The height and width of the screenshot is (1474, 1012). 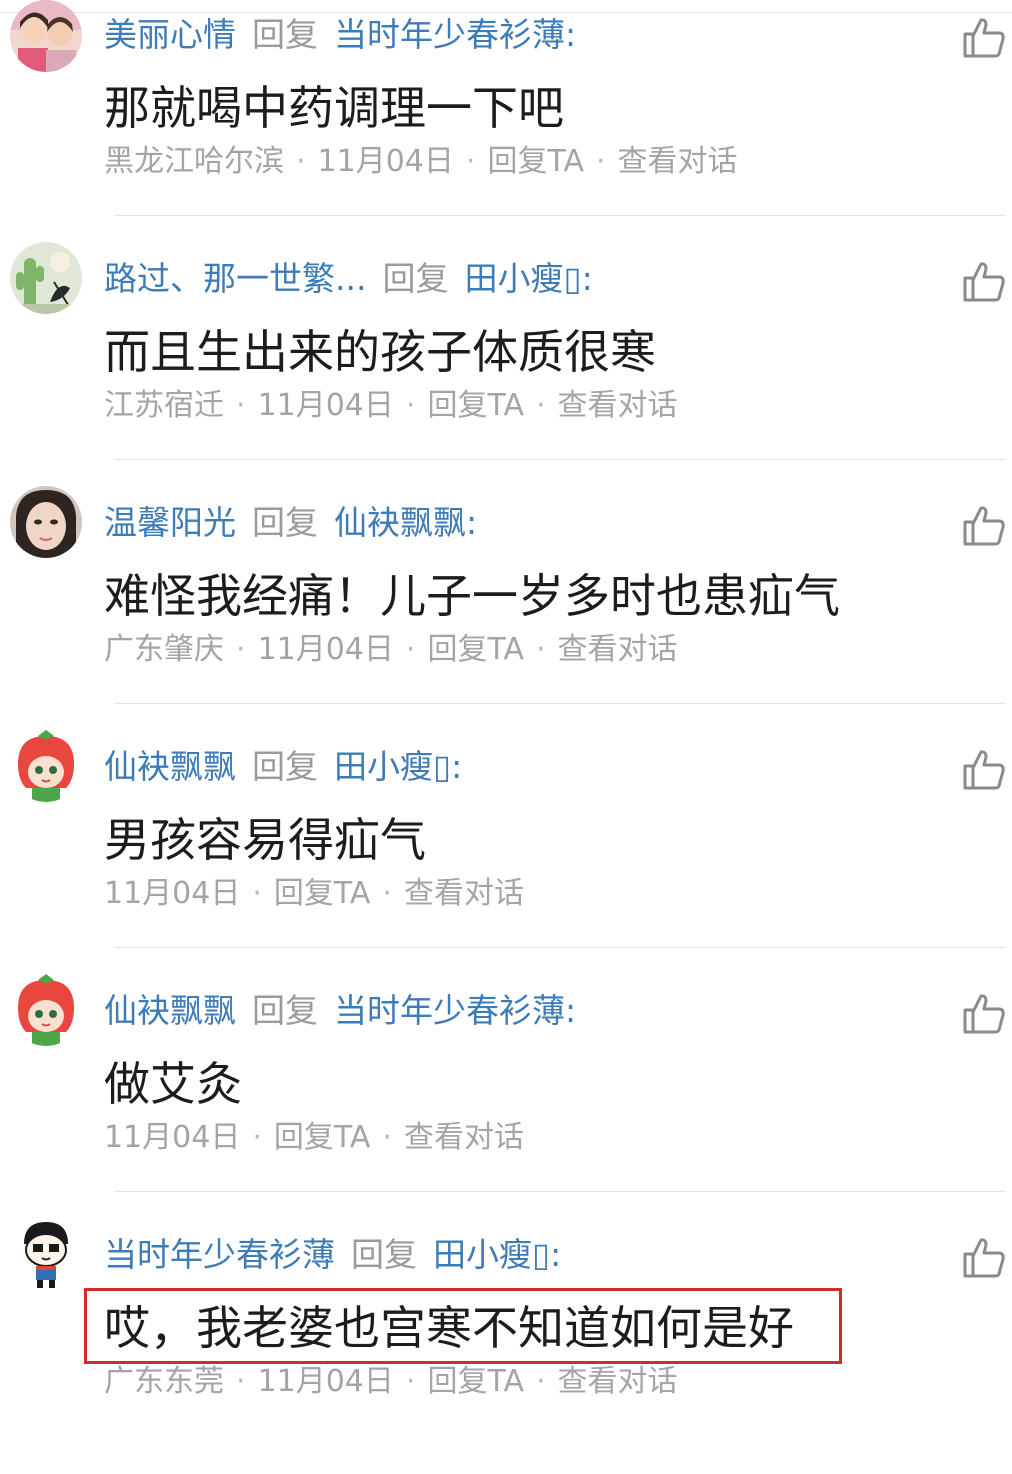 What do you see at coordinates (170, 34) in the screenshot?
I see `comment-username: 美丽心情` at bounding box center [170, 34].